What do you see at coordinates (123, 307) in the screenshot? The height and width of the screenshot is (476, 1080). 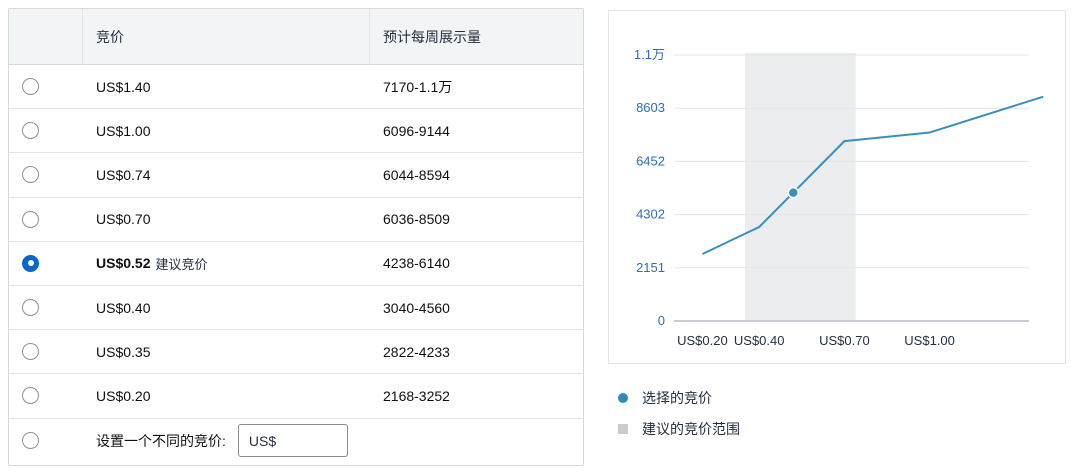 I see `bid-value: US$0.40` at bounding box center [123, 307].